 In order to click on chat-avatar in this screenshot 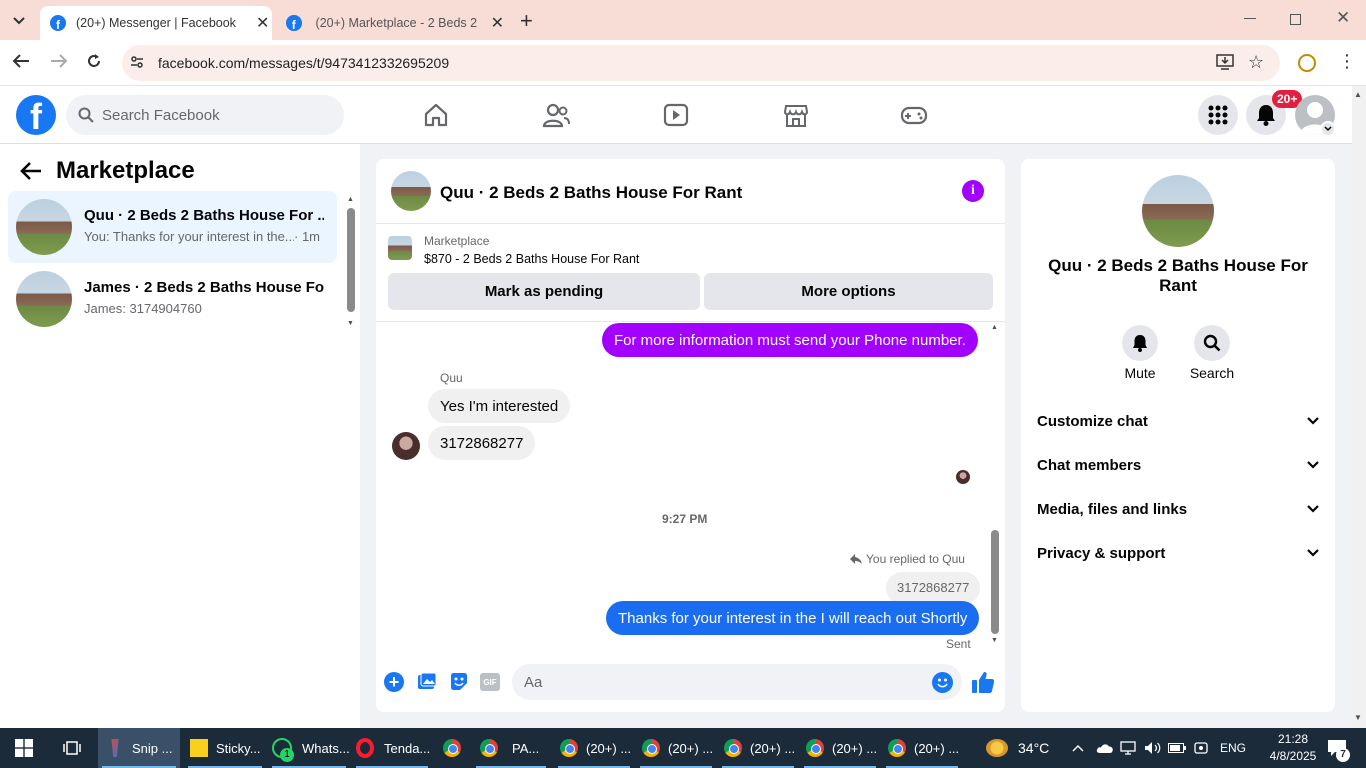, I will do `click(411, 191)`.